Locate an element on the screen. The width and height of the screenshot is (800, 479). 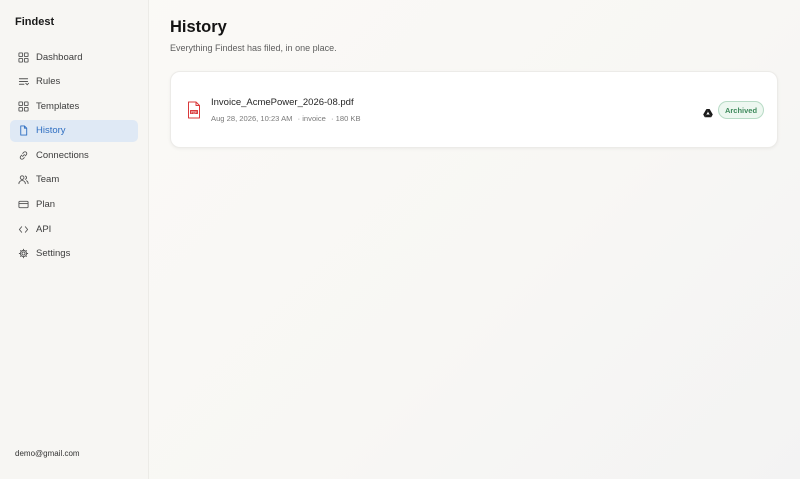
file-size: · 180 KB is located at coordinates (346, 118).